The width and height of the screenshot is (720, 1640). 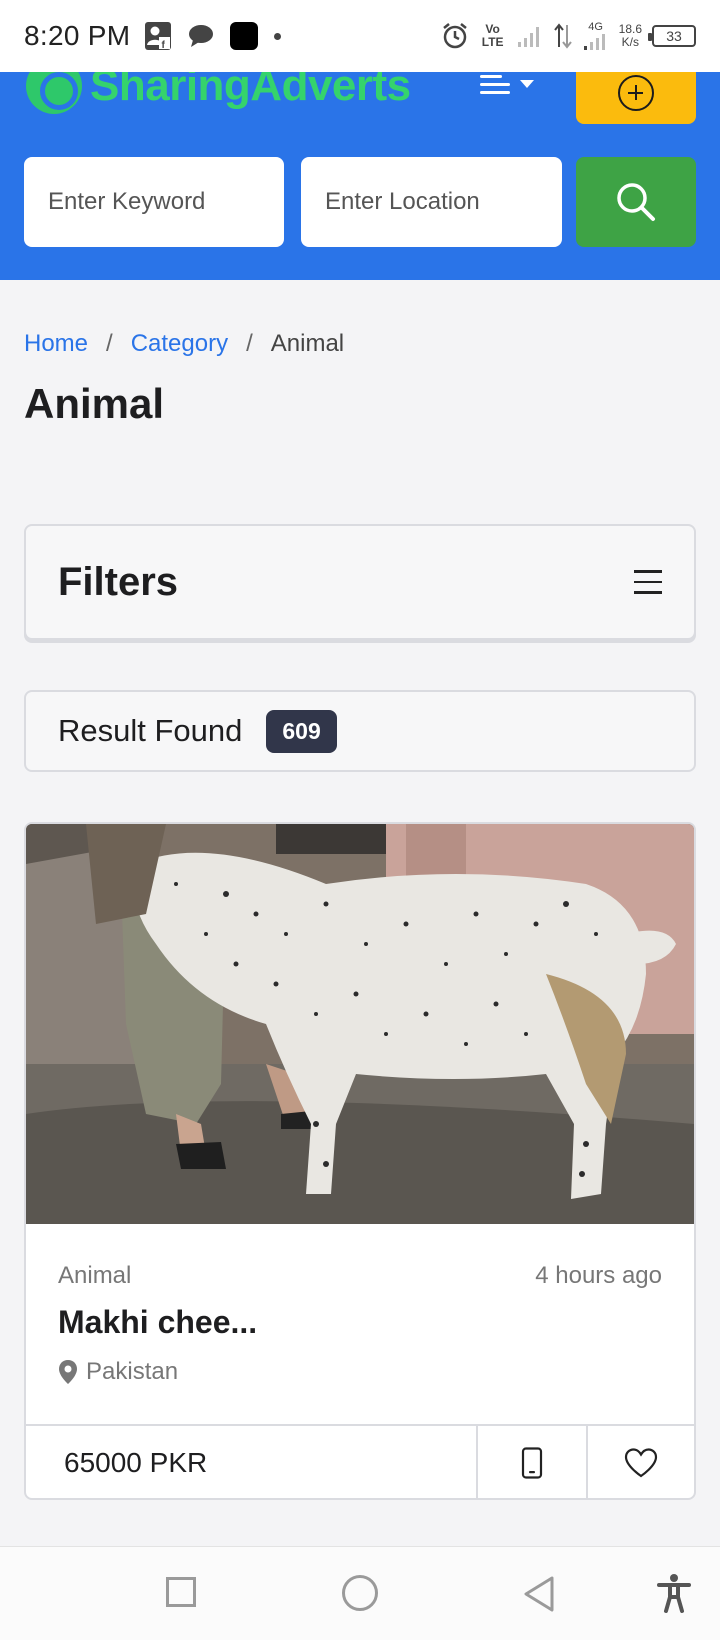 I want to click on heart-icon, so click(x=641, y=1463).